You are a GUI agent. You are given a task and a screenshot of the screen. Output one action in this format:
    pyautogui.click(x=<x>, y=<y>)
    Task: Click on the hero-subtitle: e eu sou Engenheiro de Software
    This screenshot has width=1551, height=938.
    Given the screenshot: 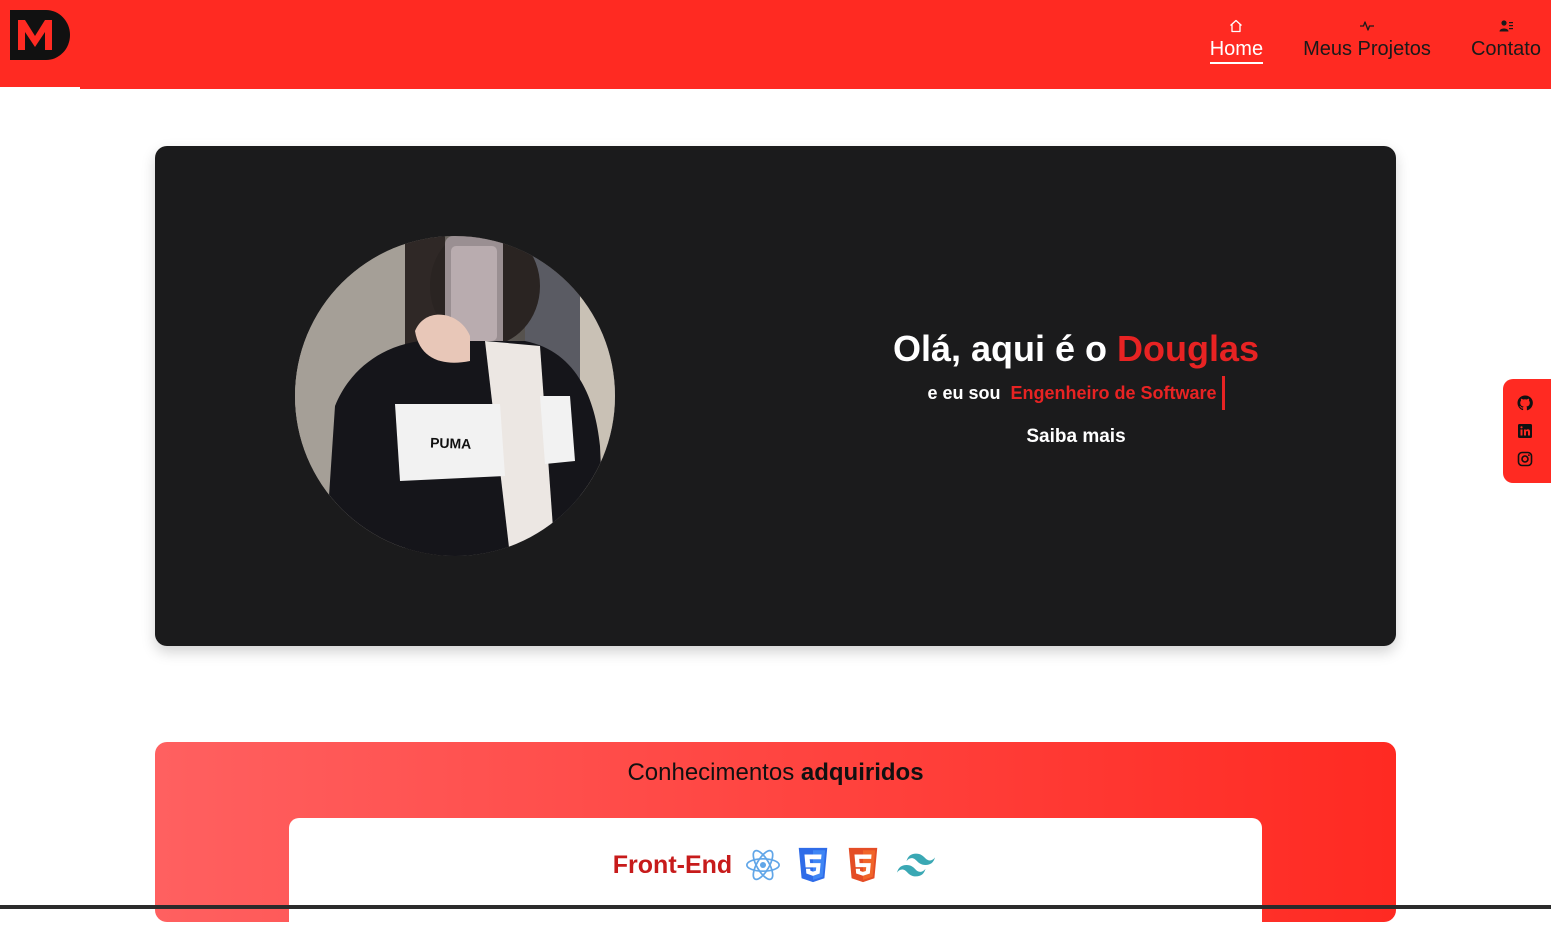 What is the action you would take?
    pyautogui.click(x=1076, y=393)
    